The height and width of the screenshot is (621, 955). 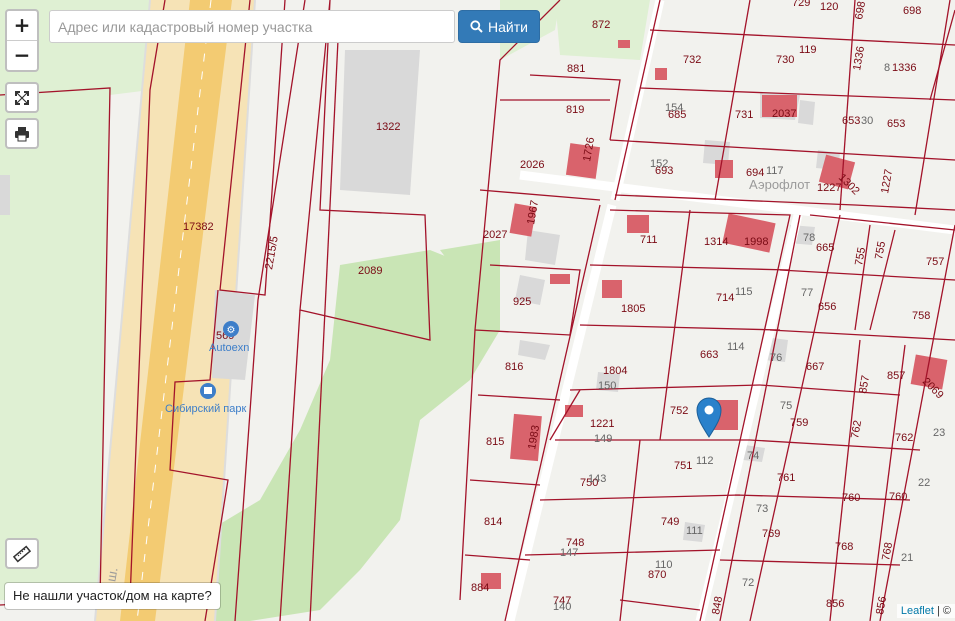 I want to click on plot-number-label: 1804, so click(x=615, y=371).